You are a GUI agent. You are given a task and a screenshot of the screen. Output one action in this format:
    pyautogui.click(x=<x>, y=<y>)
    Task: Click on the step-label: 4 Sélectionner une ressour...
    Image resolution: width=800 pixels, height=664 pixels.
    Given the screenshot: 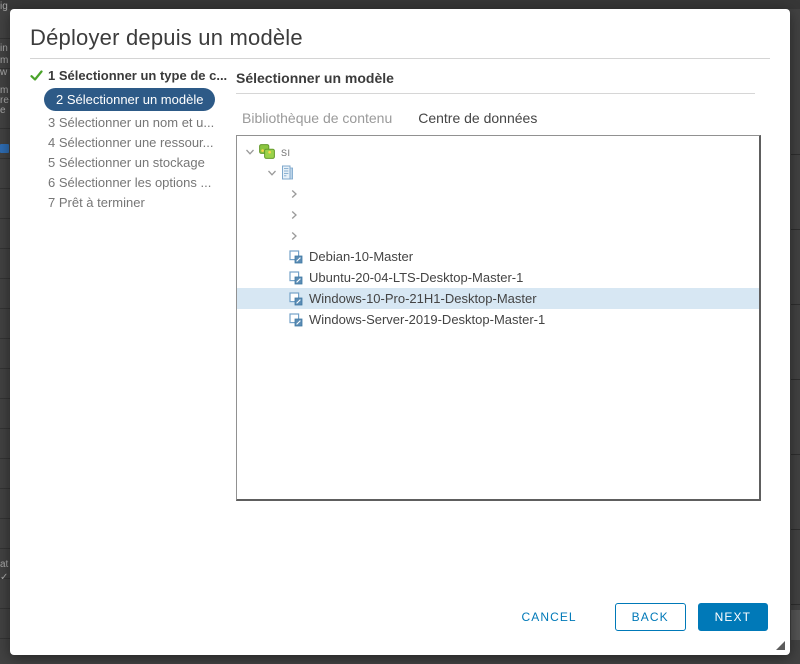 What is the action you would take?
    pyautogui.click(x=131, y=142)
    